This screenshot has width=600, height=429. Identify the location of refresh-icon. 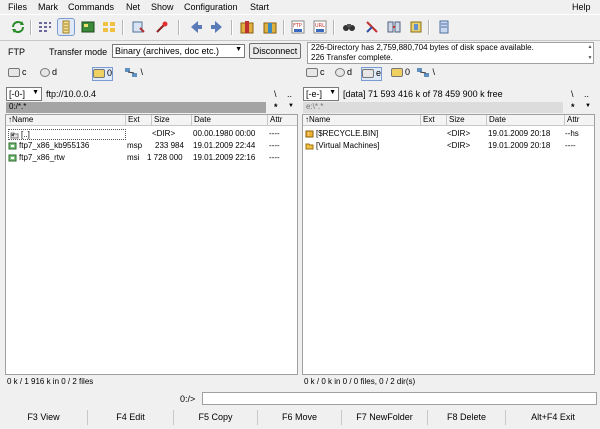
(18, 27).